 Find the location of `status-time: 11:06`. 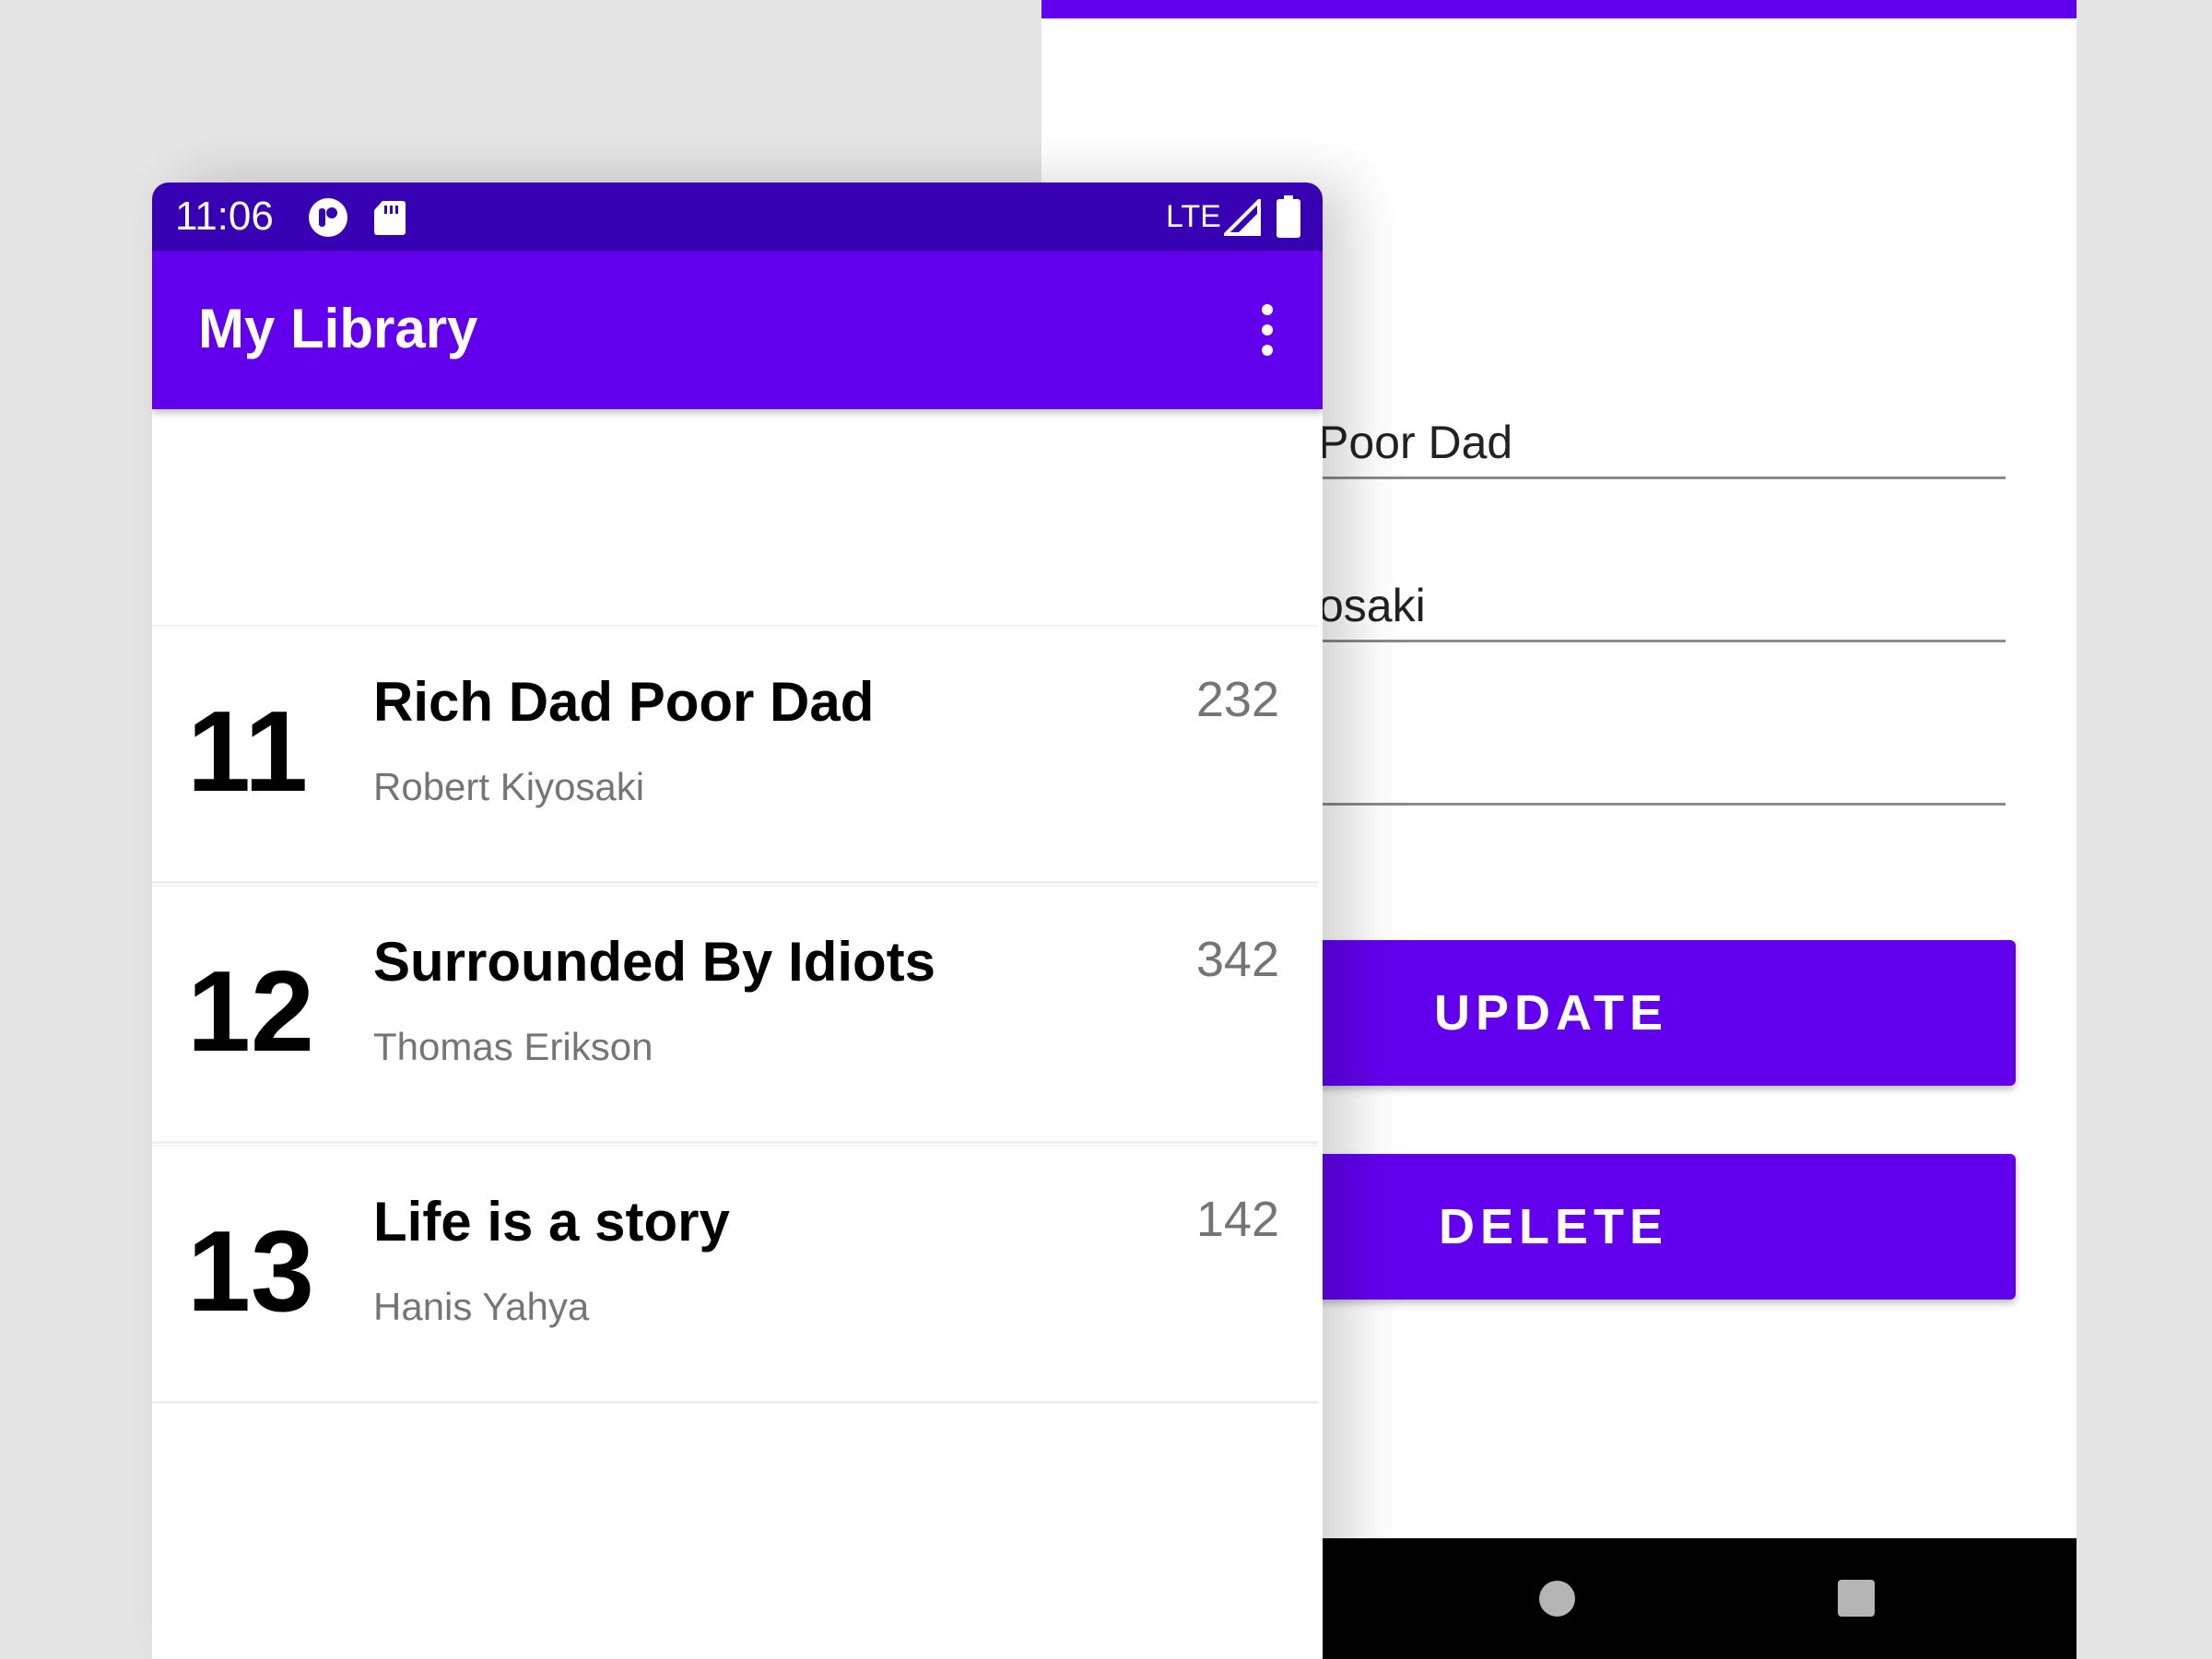

status-time: 11:06 is located at coordinates (224, 216).